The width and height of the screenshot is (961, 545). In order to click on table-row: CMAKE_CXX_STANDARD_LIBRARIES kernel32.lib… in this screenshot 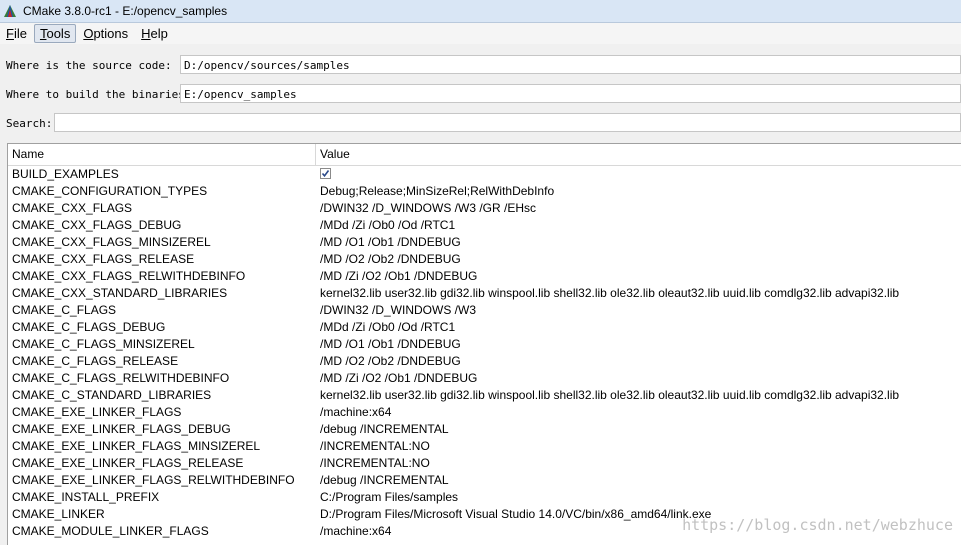, I will do `click(484, 293)`.